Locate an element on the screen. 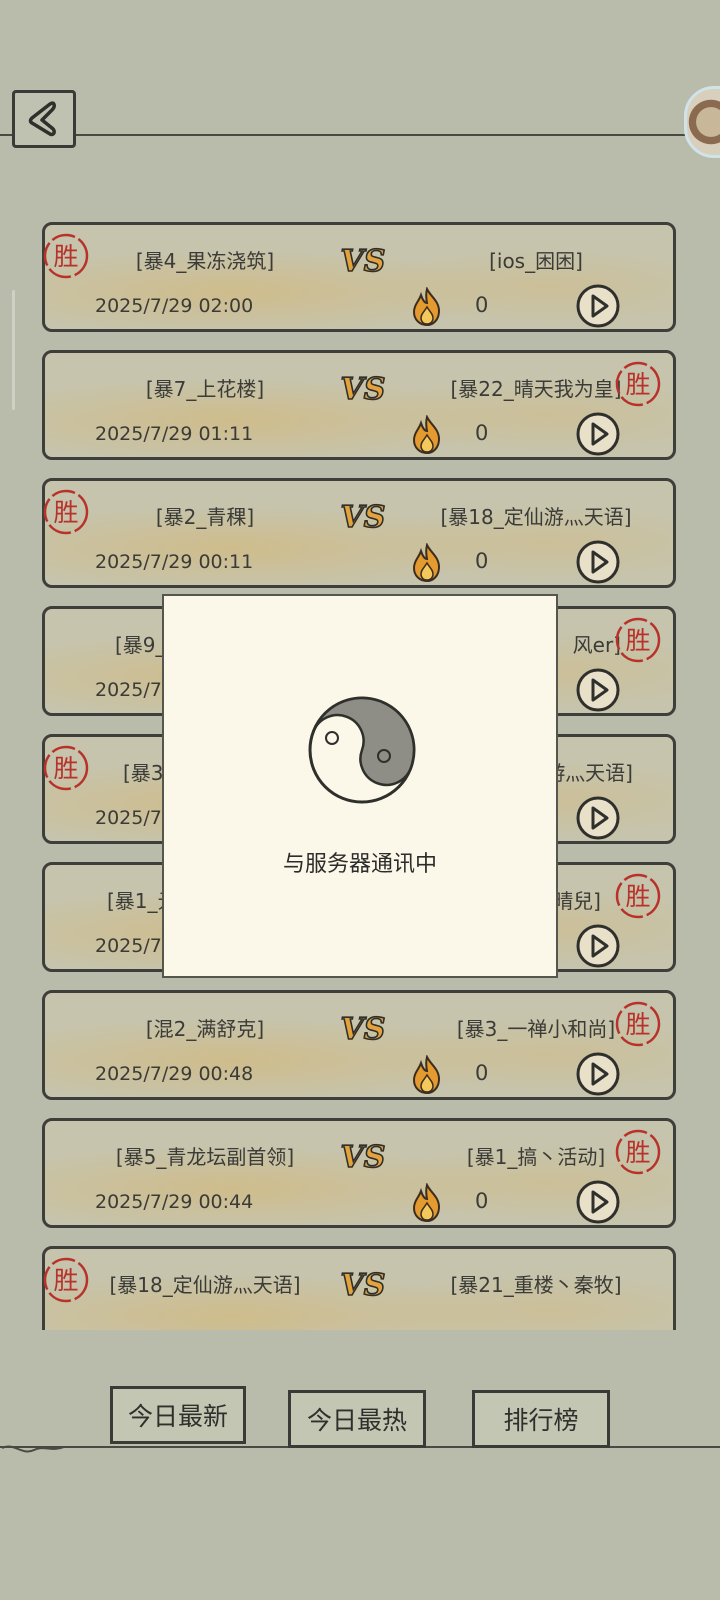 The width and height of the screenshot is (720, 1600). tab-ranking: 排行榜 is located at coordinates (541, 1419).